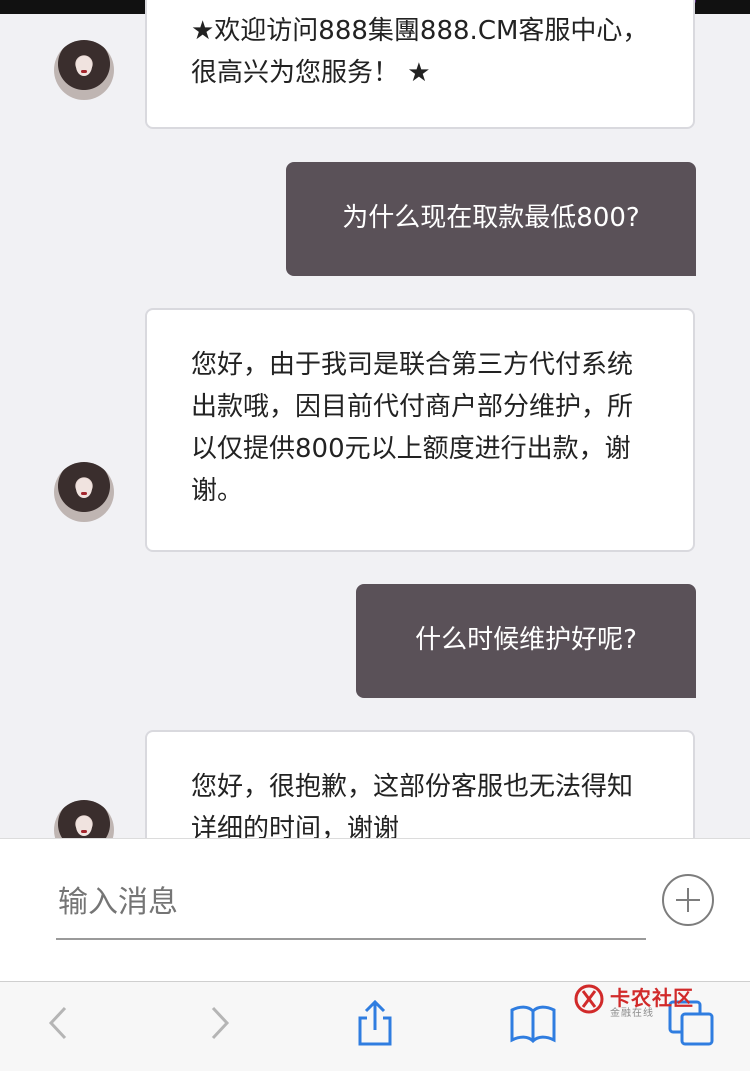 The height and width of the screenshot is (1071, 750). I want to click on bookmarks-icon, so click(533, 1023).